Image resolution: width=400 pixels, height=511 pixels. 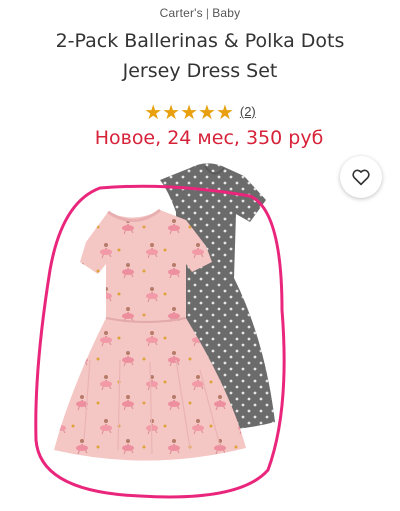 What do you see at coordinates (181, 13) in the screenshot?
I see `brand-name: Carter's` at bounding box center [181, 13].